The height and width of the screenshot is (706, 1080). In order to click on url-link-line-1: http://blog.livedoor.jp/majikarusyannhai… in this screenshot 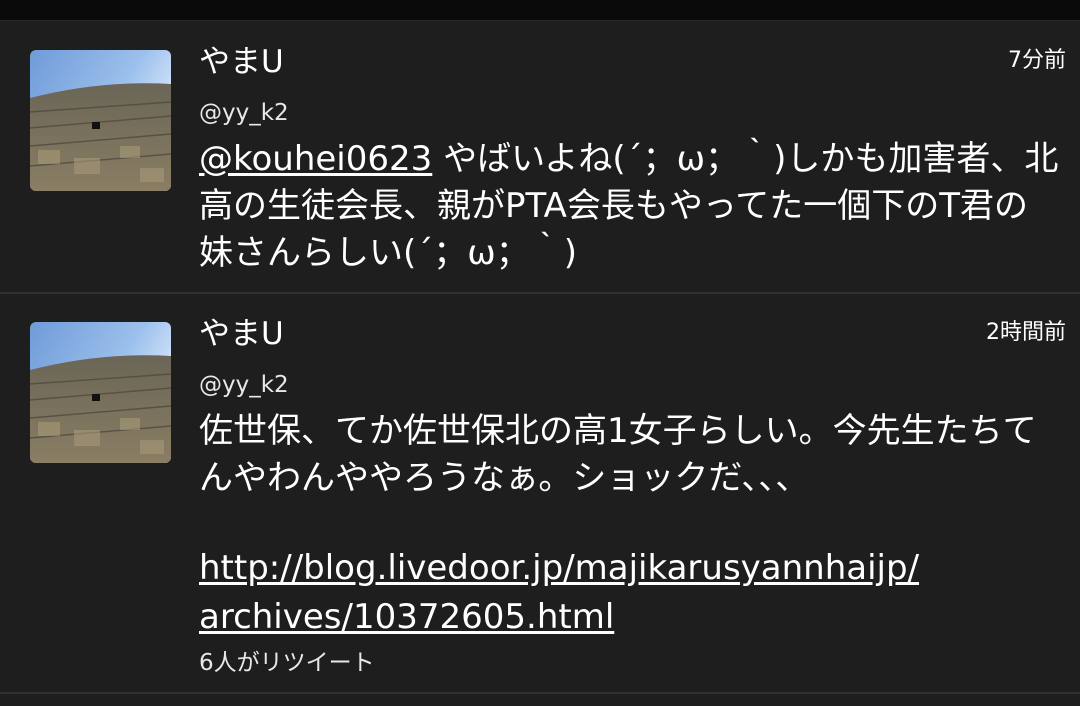, I will do `click(559, 568)`.